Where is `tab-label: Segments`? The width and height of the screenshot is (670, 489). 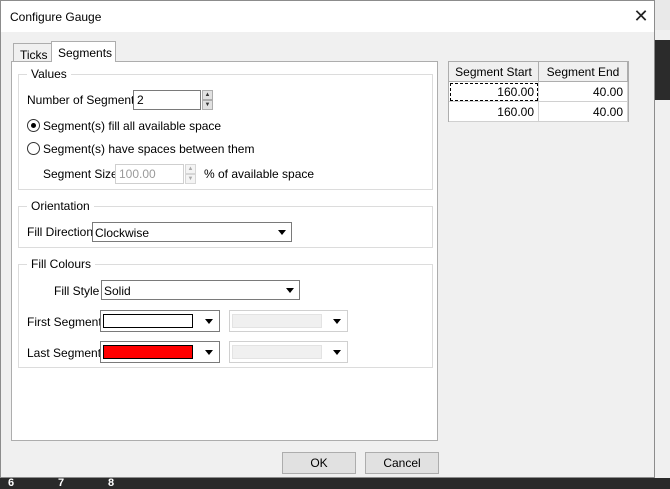
tab-label: Segments is located at coordinates (85, 53).